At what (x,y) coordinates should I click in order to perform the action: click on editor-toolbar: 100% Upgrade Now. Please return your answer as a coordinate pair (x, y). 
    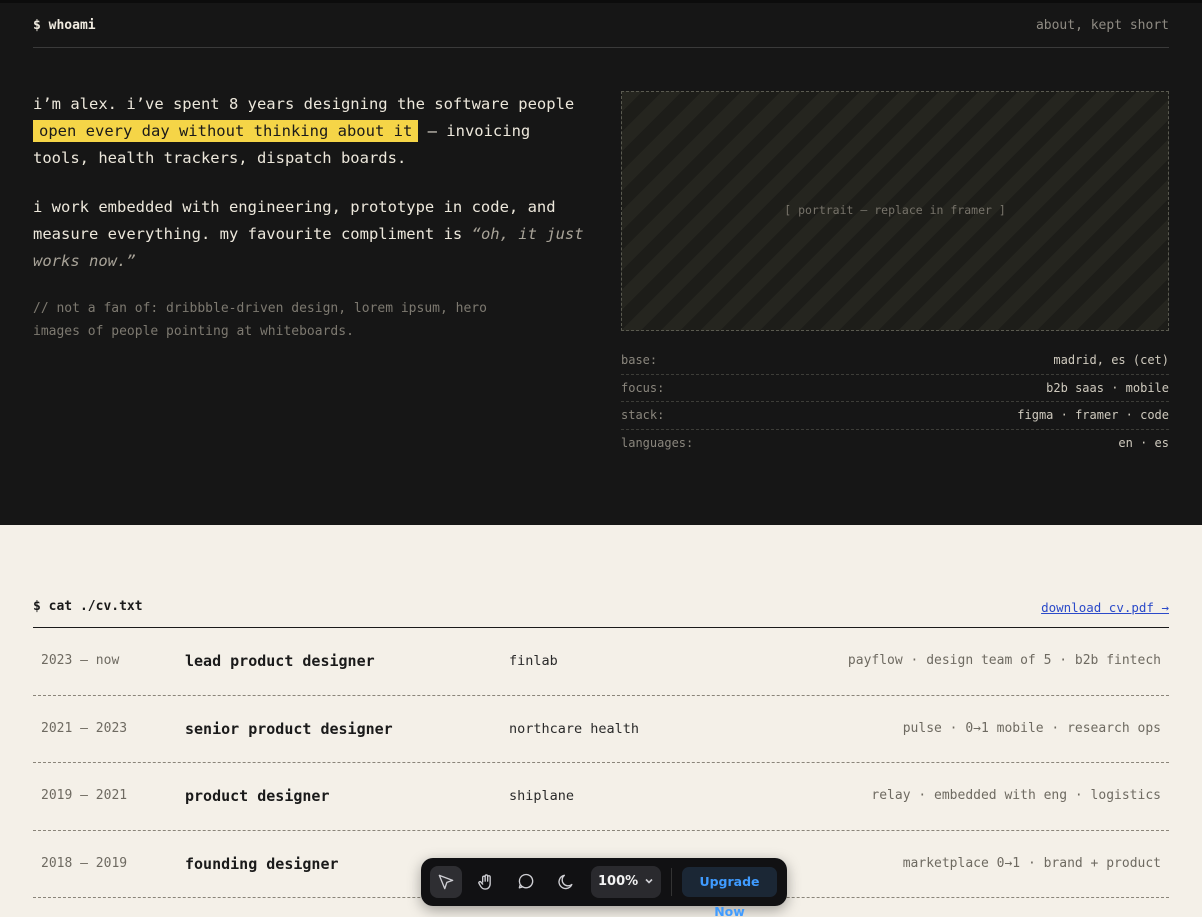
    Looking at the image, I should click on (604, 887).